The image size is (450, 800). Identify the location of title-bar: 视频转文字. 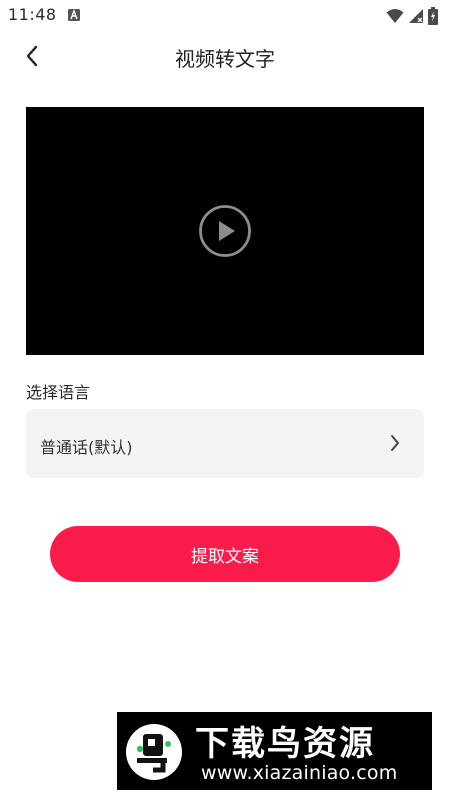
(225, 56).